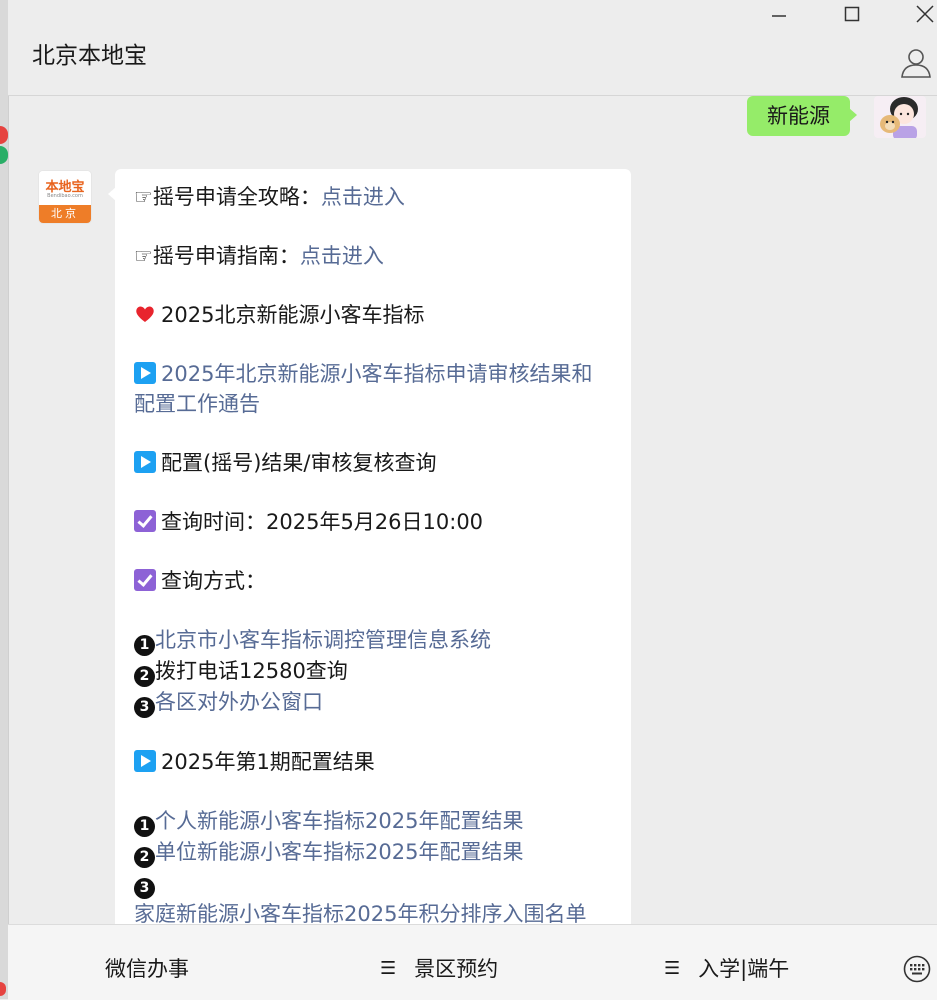 The width and height of the screenshot is (937, 1000). I want to click on minimize-button, so click(779, 14).